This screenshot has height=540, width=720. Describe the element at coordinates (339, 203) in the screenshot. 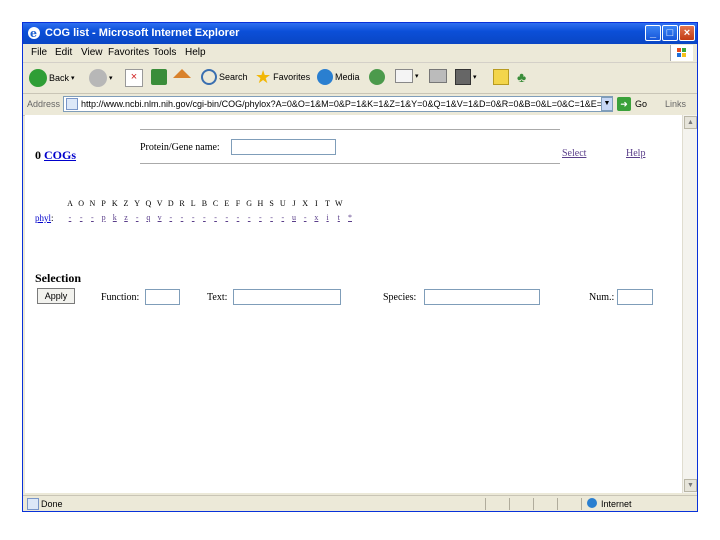

I see `phyletic-letter: W` at that location.